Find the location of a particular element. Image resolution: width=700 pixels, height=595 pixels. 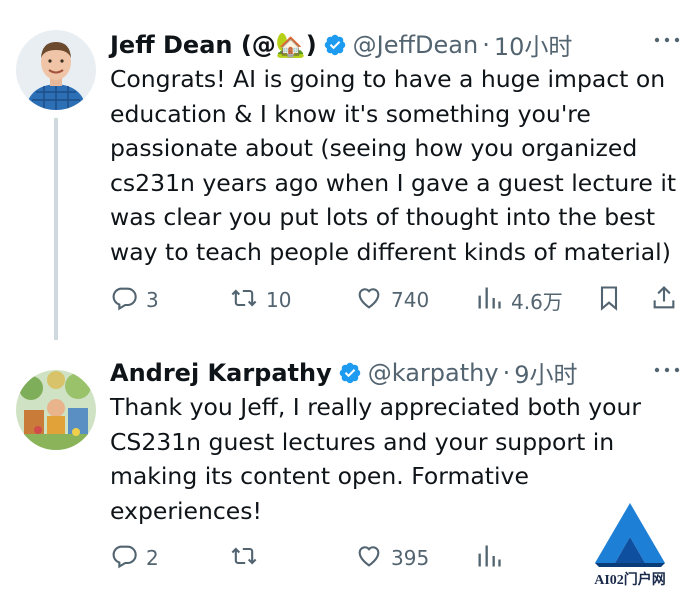

tweet-header: Jeff Dean (@🏡) @JeffDean · 10小时 is located at coordinates (385, 44).